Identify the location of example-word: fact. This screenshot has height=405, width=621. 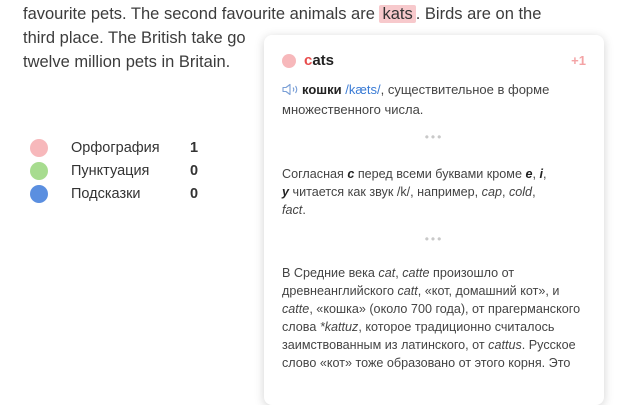
(292, 210).